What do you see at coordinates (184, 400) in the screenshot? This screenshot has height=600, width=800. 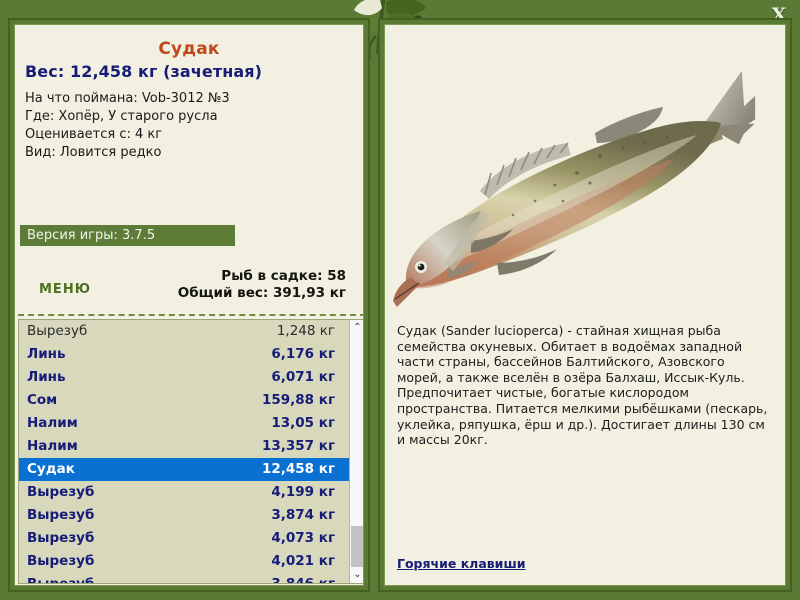 I see `catch-list-row: Сом 159,88 кг` at bounding box center [184, 400].